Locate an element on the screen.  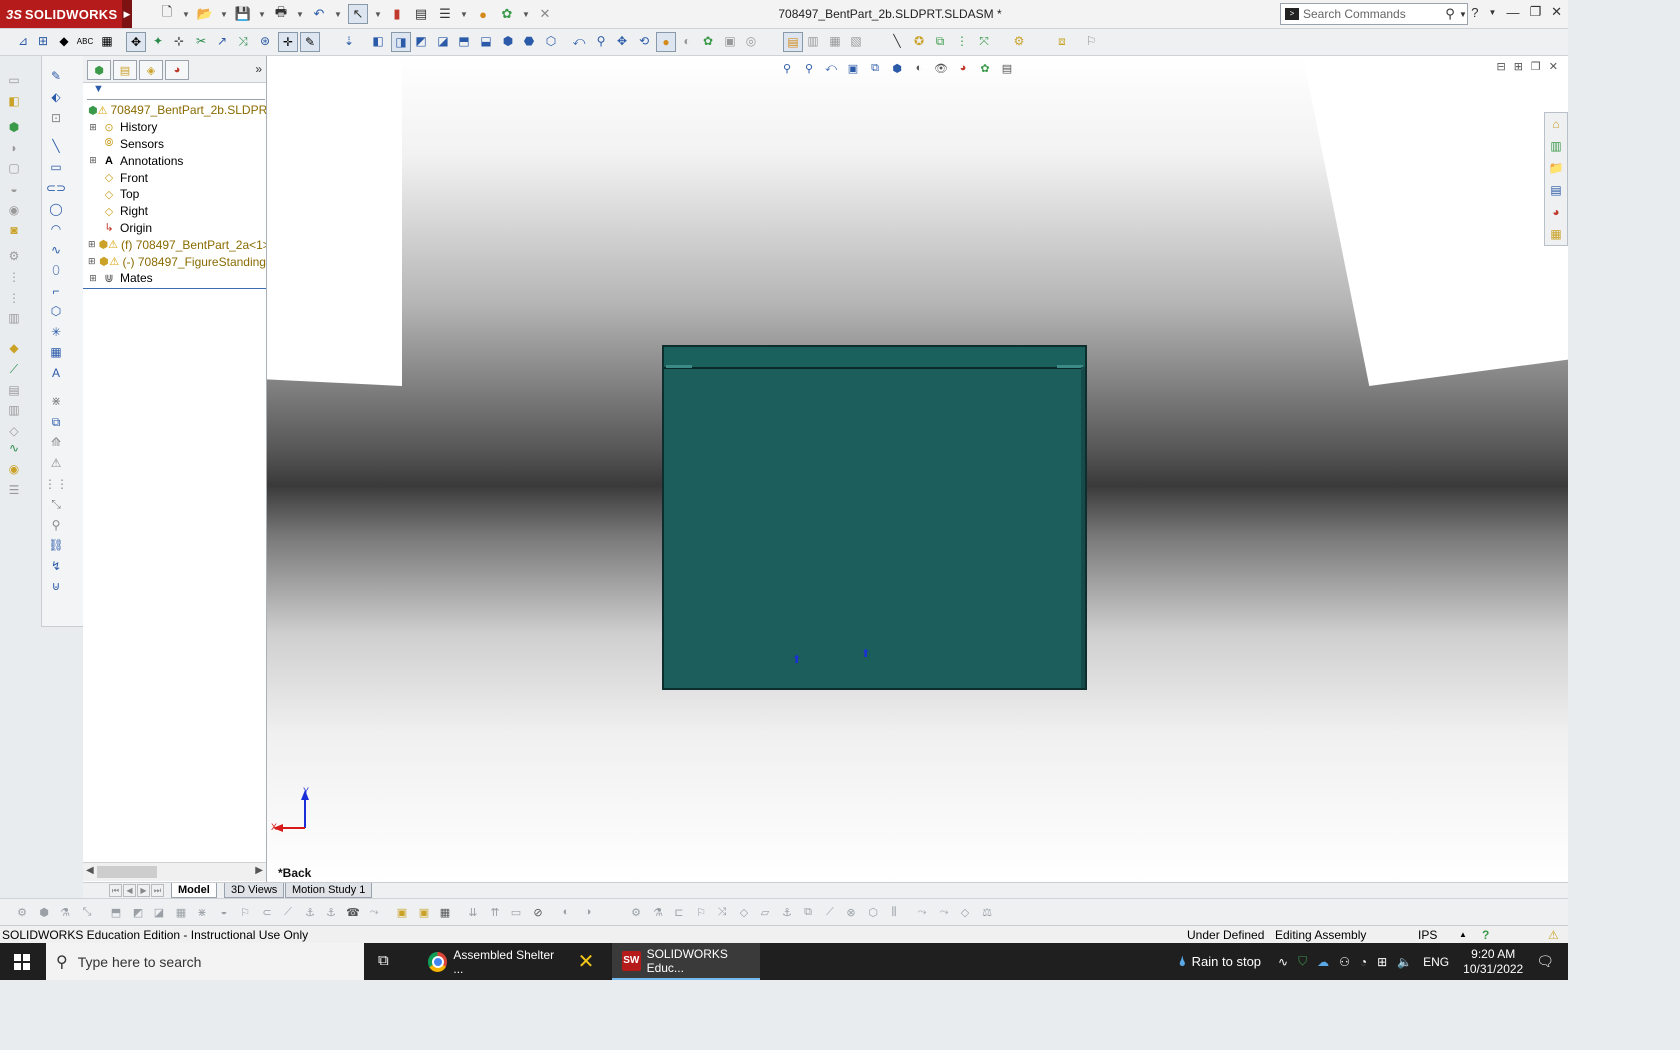
view-settings-icon: ▤ is located at coordinates (1007, 68).